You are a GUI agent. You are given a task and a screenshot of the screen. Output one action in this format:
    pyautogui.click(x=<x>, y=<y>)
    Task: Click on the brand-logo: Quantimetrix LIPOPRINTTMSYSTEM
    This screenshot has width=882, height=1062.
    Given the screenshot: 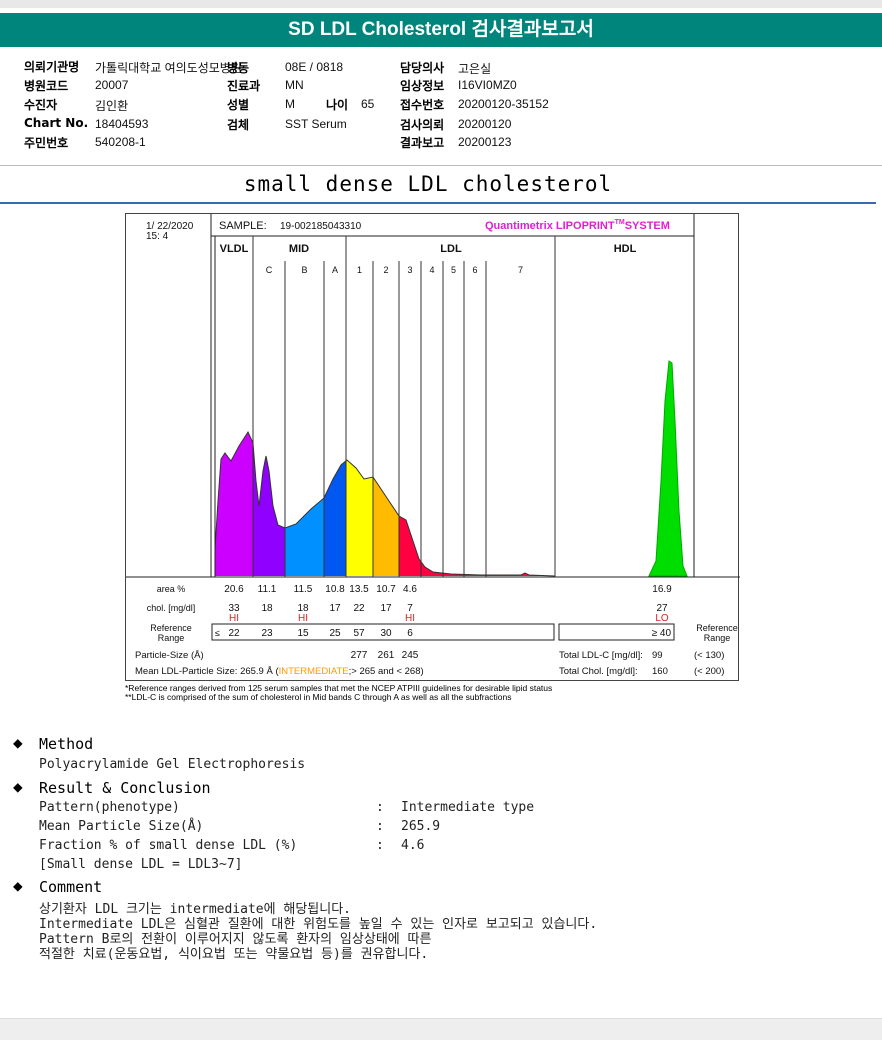 What is the action you would take?
    pyautogui.click(x=577, y=225)
    